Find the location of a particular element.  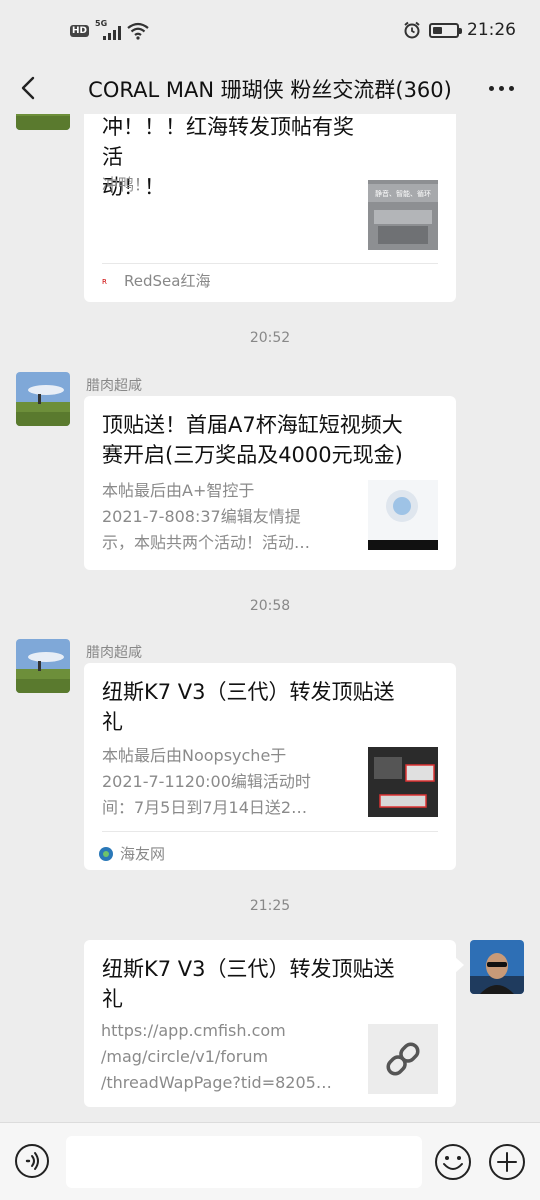

emoji-button is located at coordinates (453, 1162).